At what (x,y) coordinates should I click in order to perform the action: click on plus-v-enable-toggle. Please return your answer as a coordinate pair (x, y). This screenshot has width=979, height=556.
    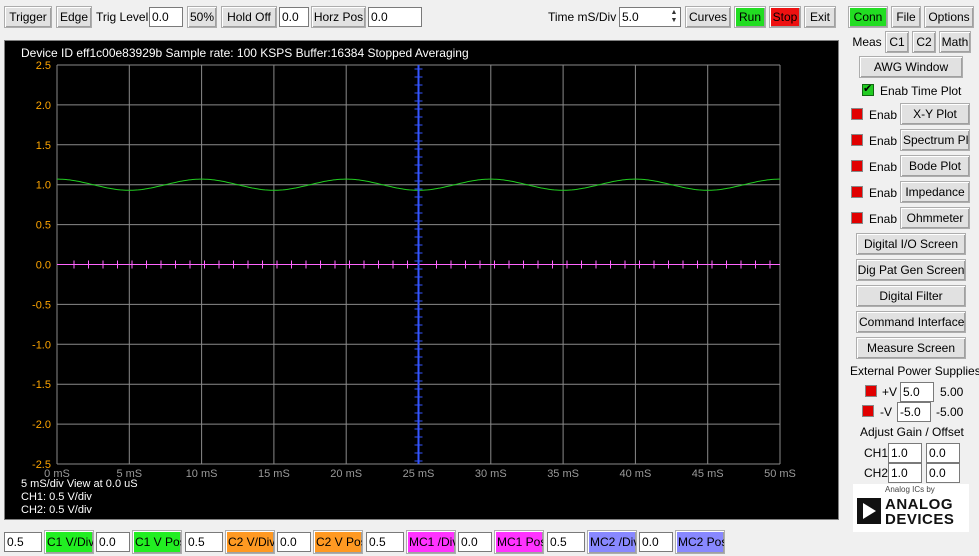
    Looking at the image, I should click on (871, 391).